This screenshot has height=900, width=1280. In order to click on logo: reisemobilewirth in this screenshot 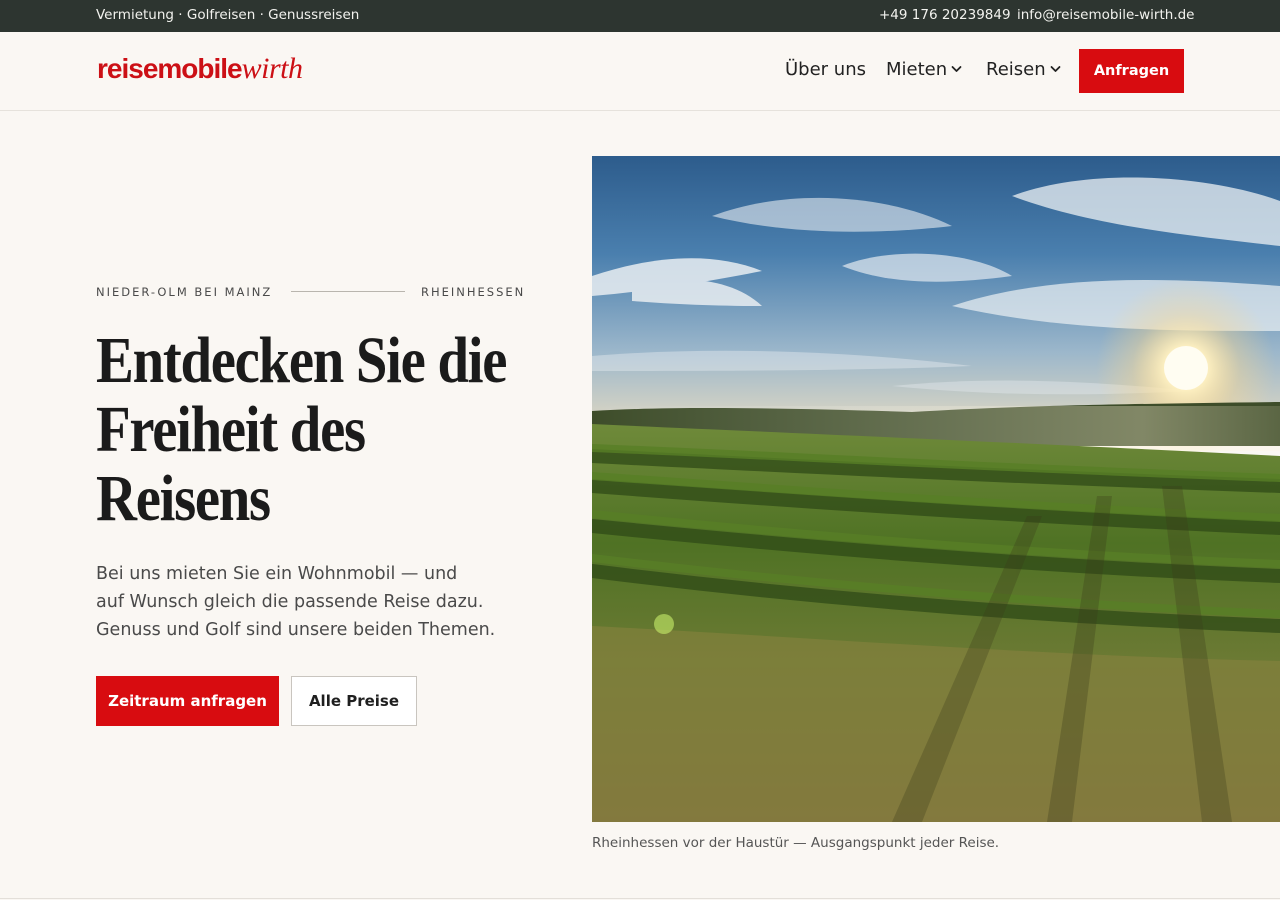, I will do `click(200, 72)`.